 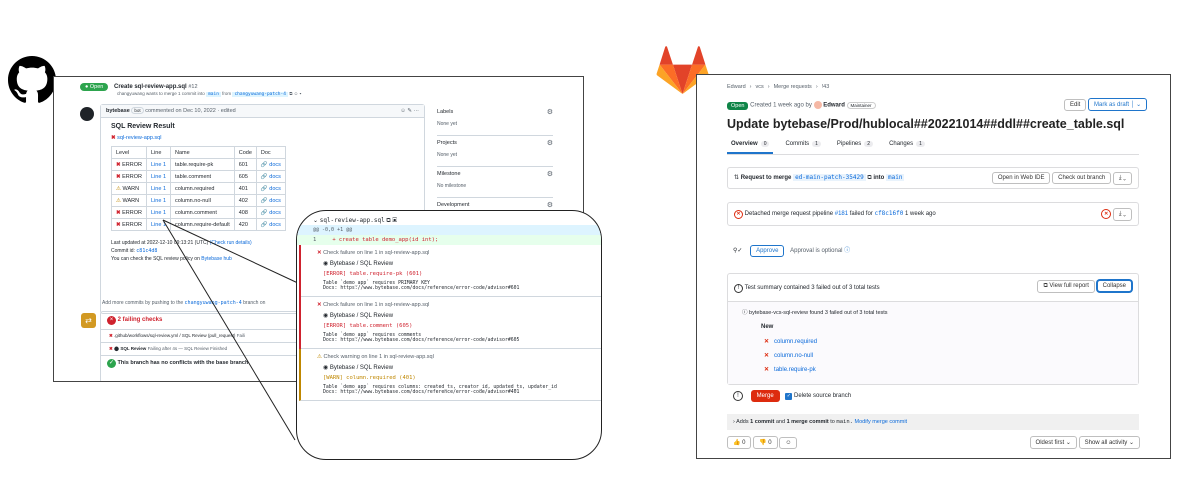 What do you see at coordinates (861, 105) in the screenshot?
I see `role-badge: Maintainer` at bounding box center [861, 105].